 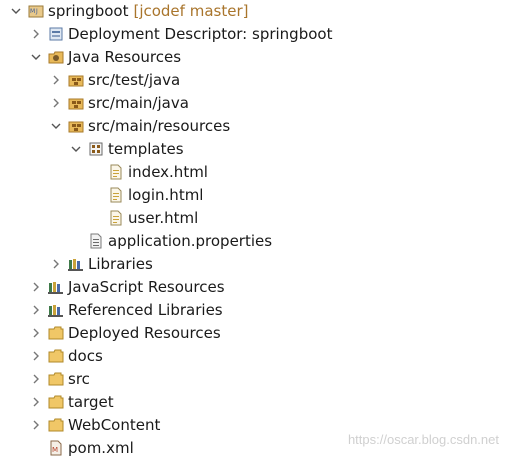 What do you see at coordinates (254, 172) in the screenshot?
I see `tree-row-index-html: index.html` at bounding box center [254, 172].